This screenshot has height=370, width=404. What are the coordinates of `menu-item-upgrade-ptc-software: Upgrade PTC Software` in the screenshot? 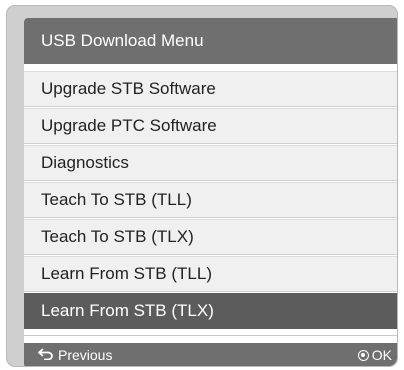 It's located at (210, 126).